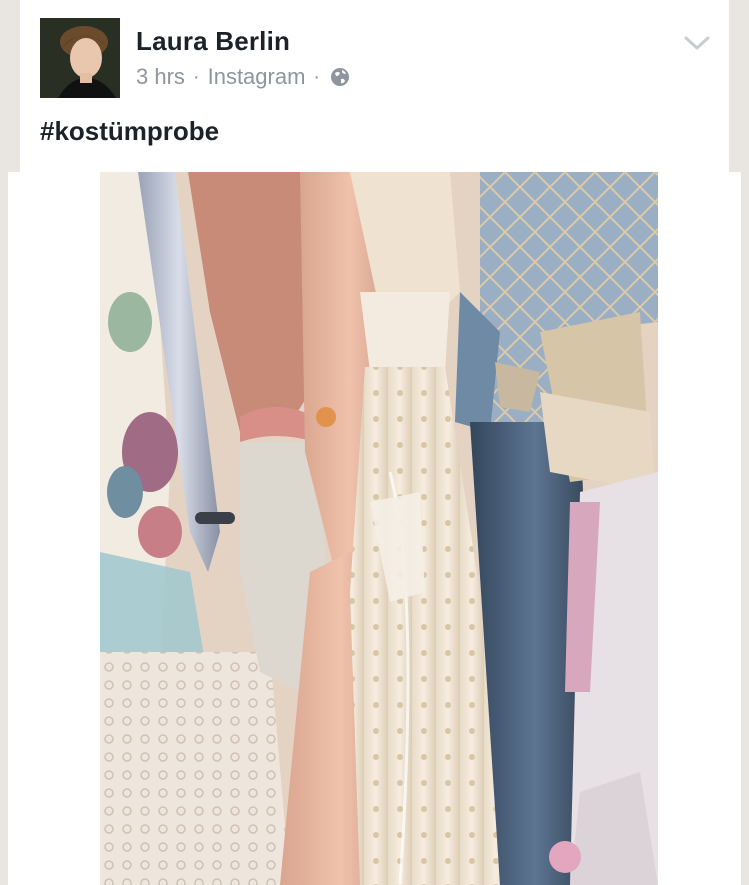 The width and height of the screenshot is (749, 885). Describe the element at coordinates (340, 77) in the screenshot. I see `globe-icon` at that location.